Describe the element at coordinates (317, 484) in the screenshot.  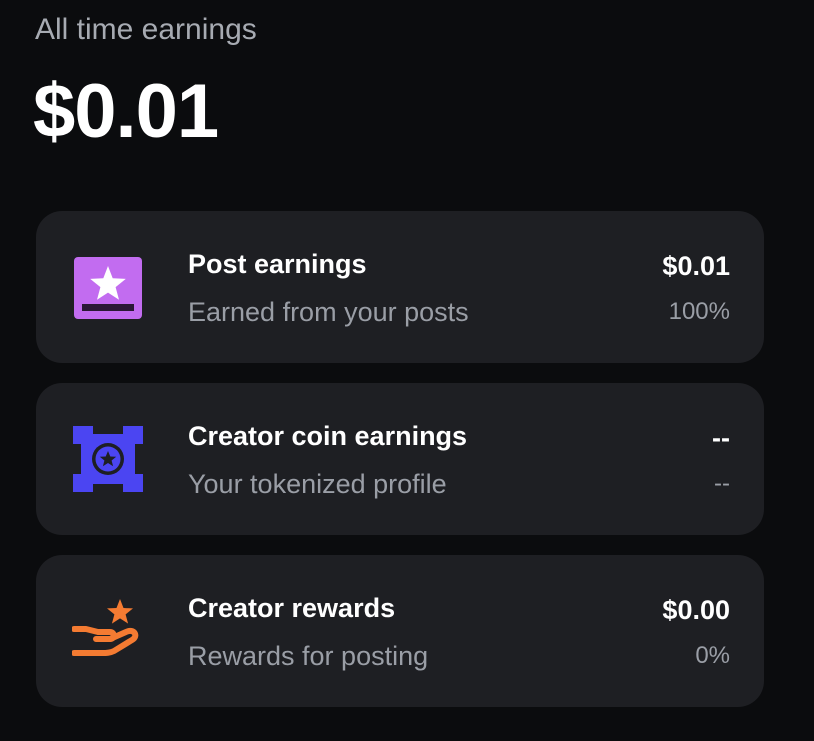
I see `card-subtitle: Your tokenized profile` at that location.